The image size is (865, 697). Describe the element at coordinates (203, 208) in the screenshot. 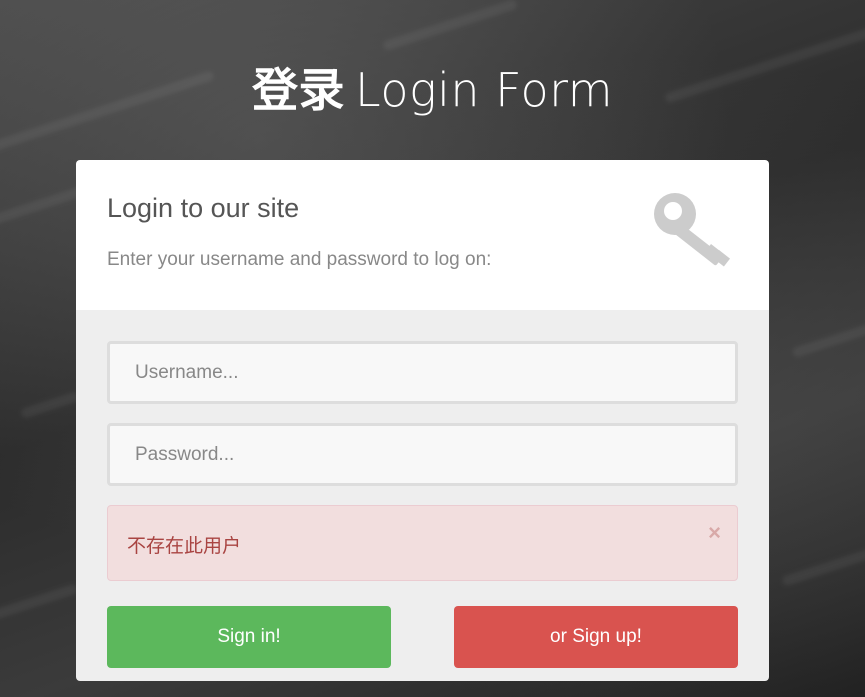

I see `card-heading: Login to our site` at that location.